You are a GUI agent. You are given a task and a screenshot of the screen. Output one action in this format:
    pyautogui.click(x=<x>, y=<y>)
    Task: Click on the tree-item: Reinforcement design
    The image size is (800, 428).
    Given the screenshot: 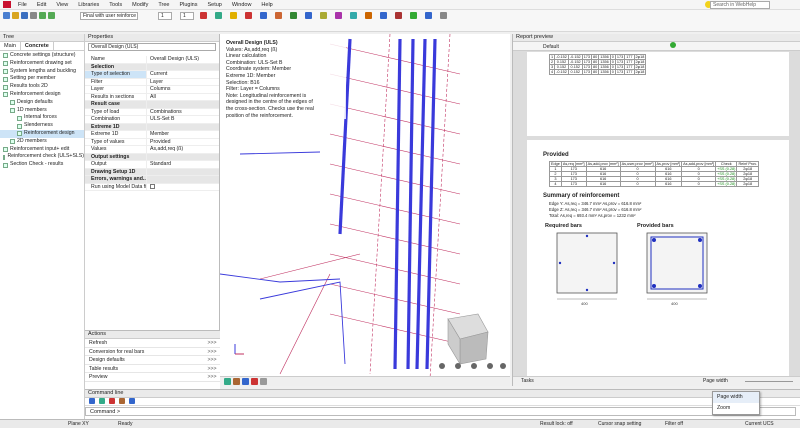 What is the action you would take?
    pyautogui.click(x=42, y=95)
    